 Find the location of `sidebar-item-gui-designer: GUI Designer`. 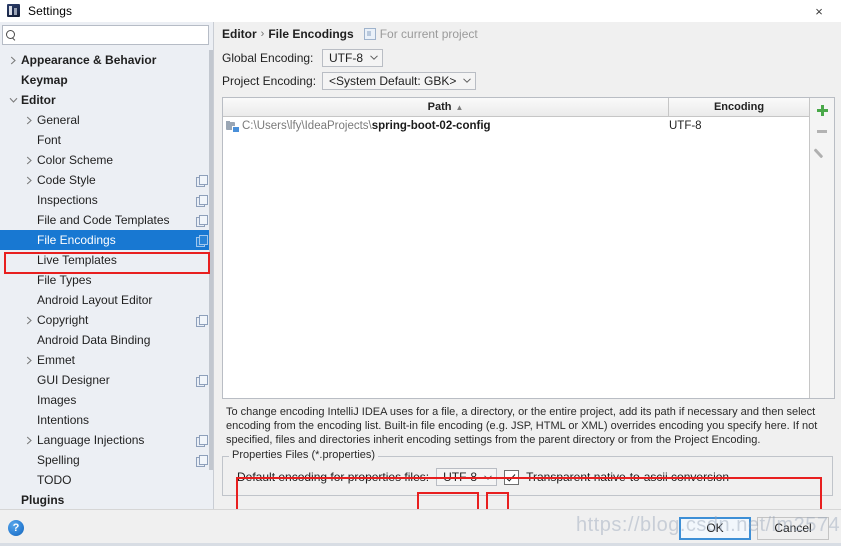

sidebar-item-gui-designer: GUI Designer is located at coordinates (106, 380).